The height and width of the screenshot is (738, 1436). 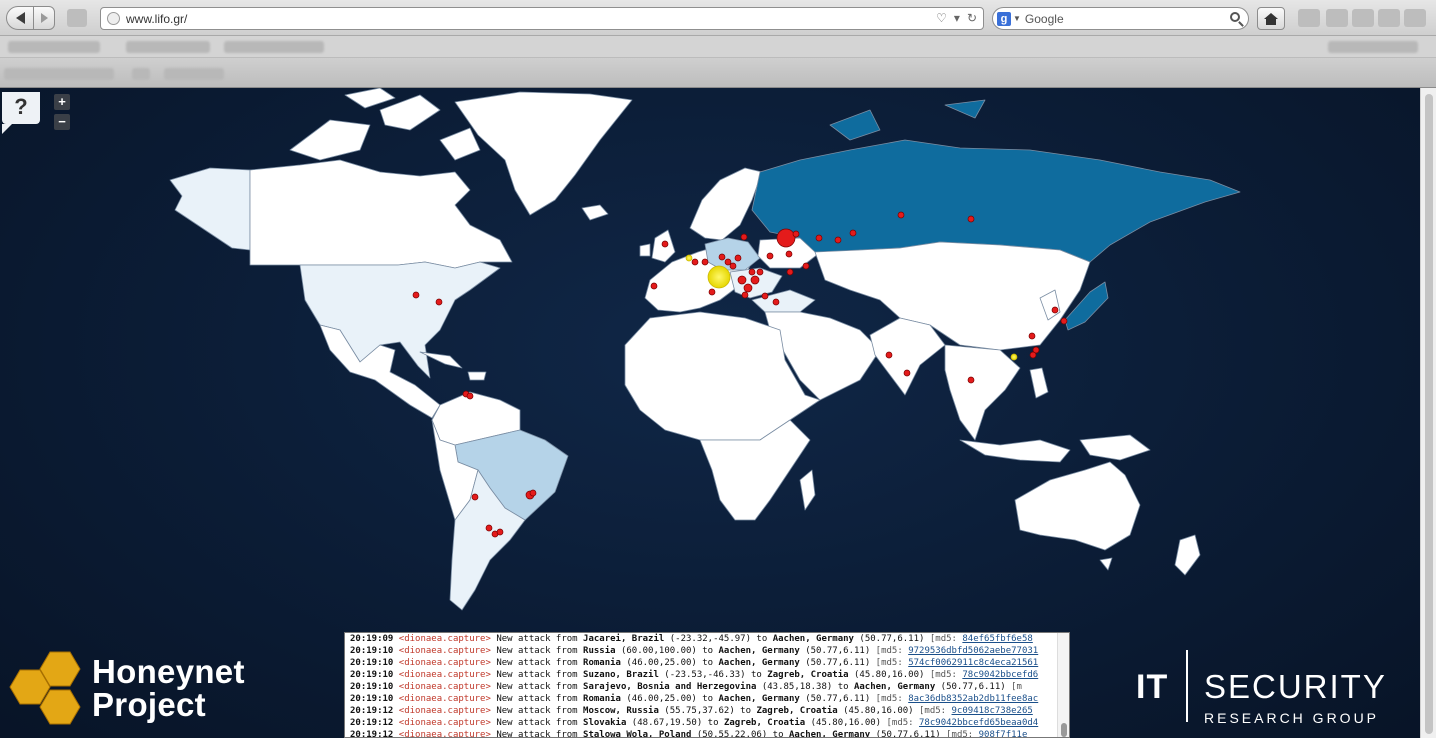 I want to click on console-scrollbar, so click(x=1063, y=685).